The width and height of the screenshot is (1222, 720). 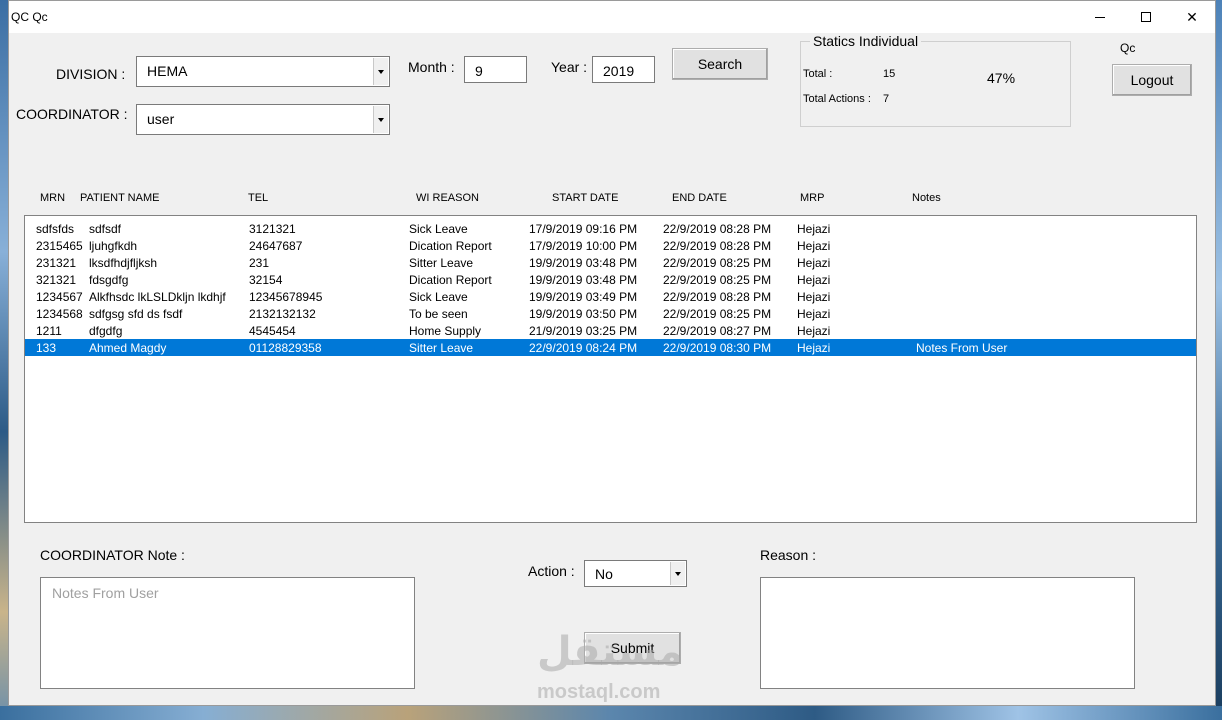 I want to click on cell-tel: 4545454, so click(x=272, y=331).